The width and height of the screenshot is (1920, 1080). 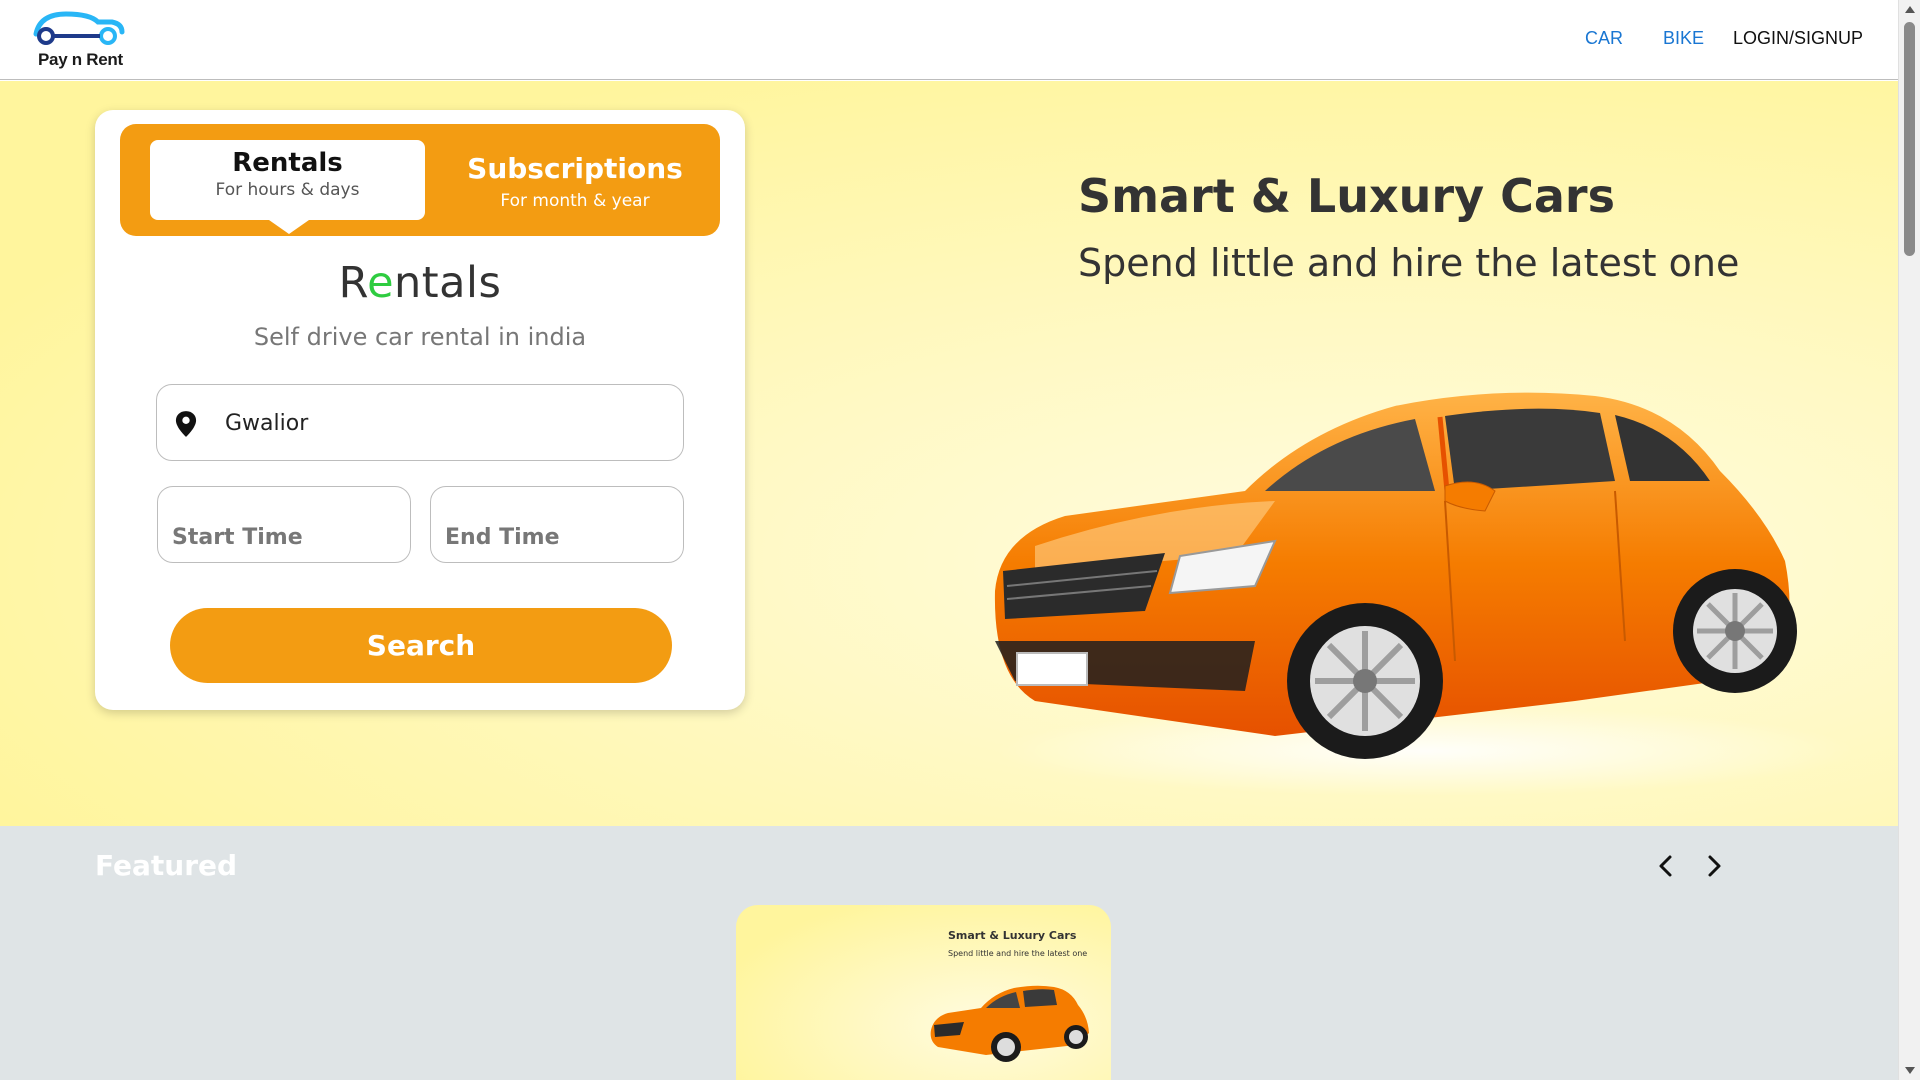 I want to click on featured-card-title: Smart & Luxury Cars, so click(x=1012, y=935).